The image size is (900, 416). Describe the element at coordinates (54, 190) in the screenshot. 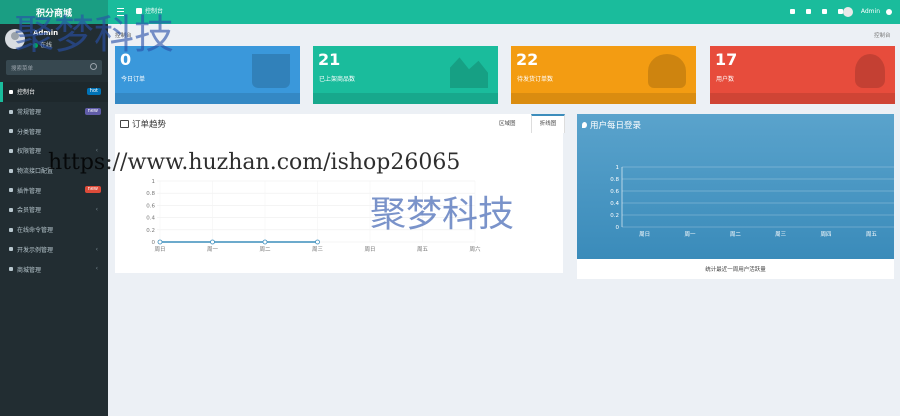

I see `sidebar-item: 插件管理 new` at that location.